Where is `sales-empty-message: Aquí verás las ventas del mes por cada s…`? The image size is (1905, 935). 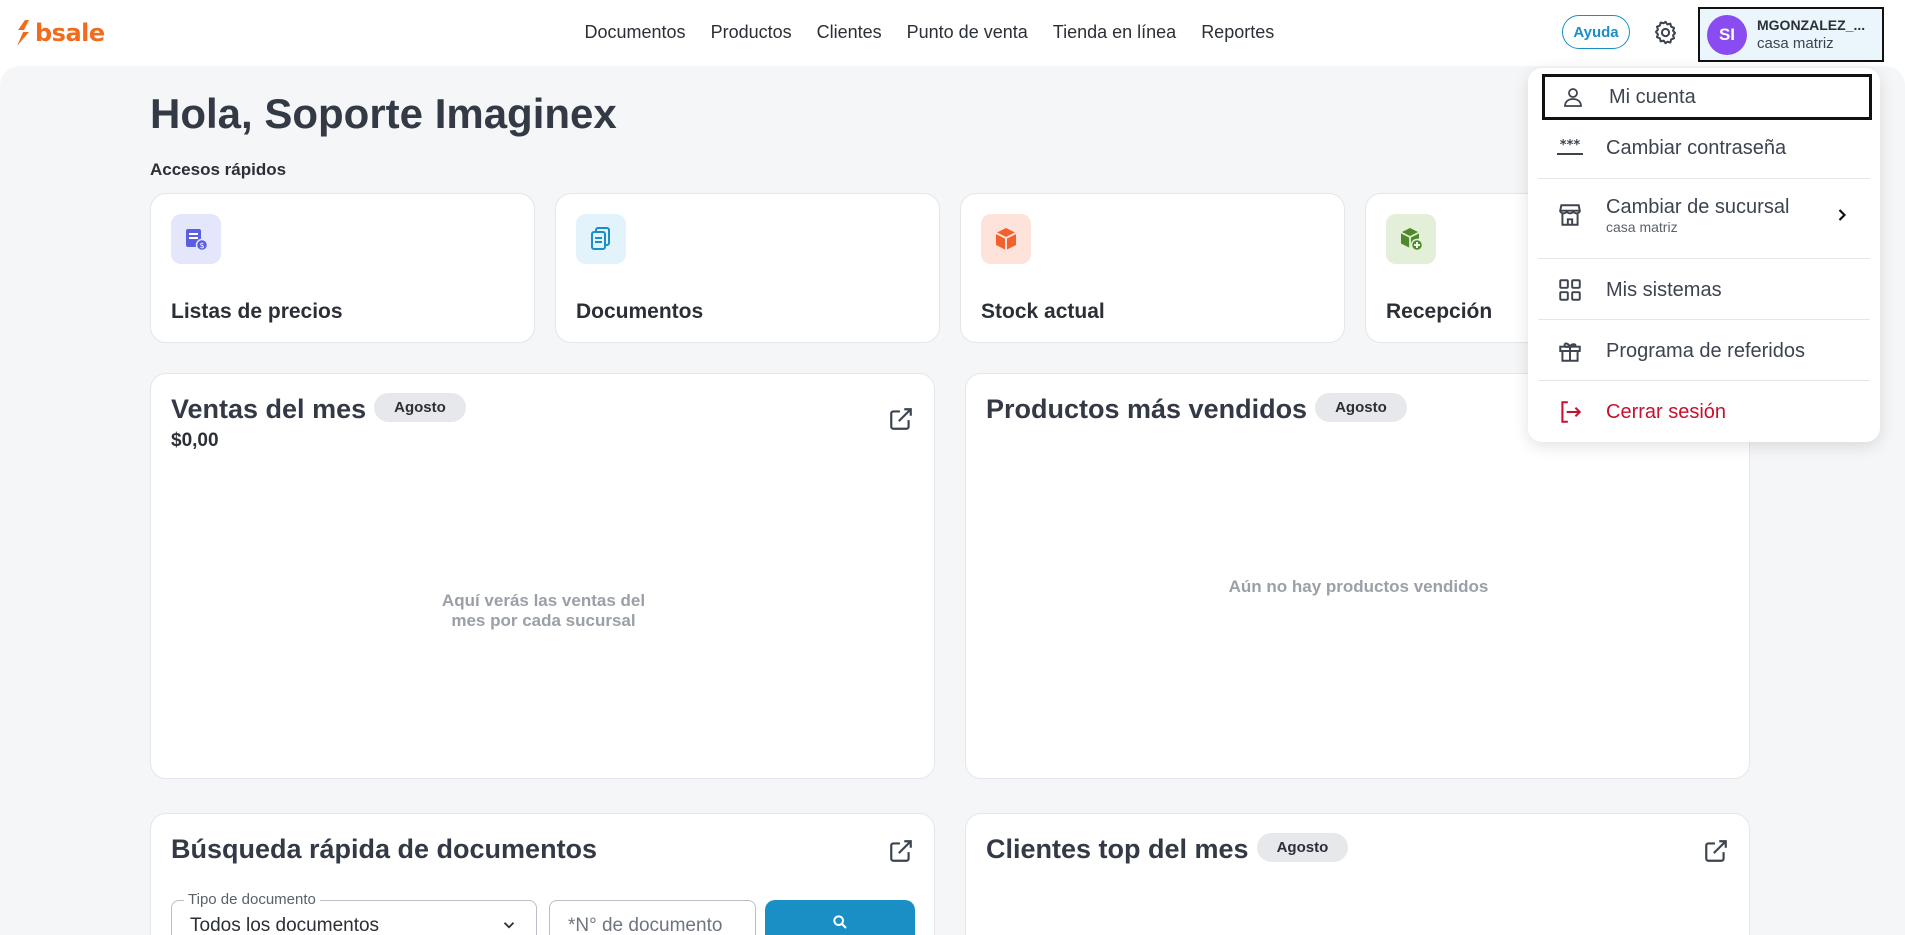 sales-empty-message: Aquí verás las ventas del mes por cada s… is located at coordinates (543, 611).